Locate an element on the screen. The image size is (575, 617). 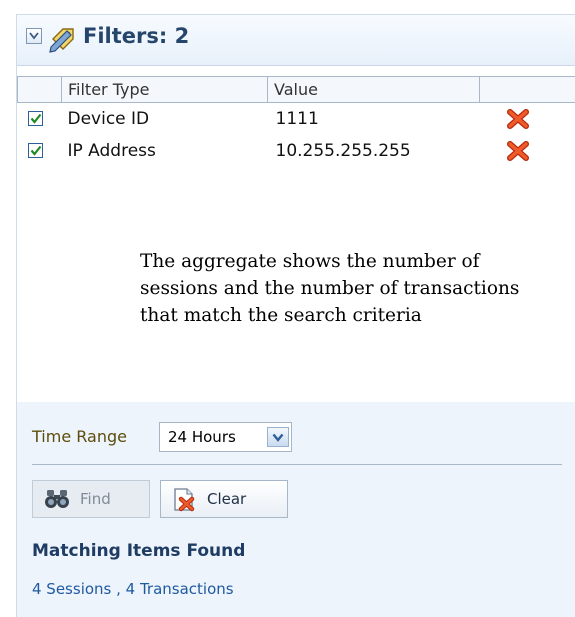
filter-type-cell: Device ID is located at coordinates (165, 119).